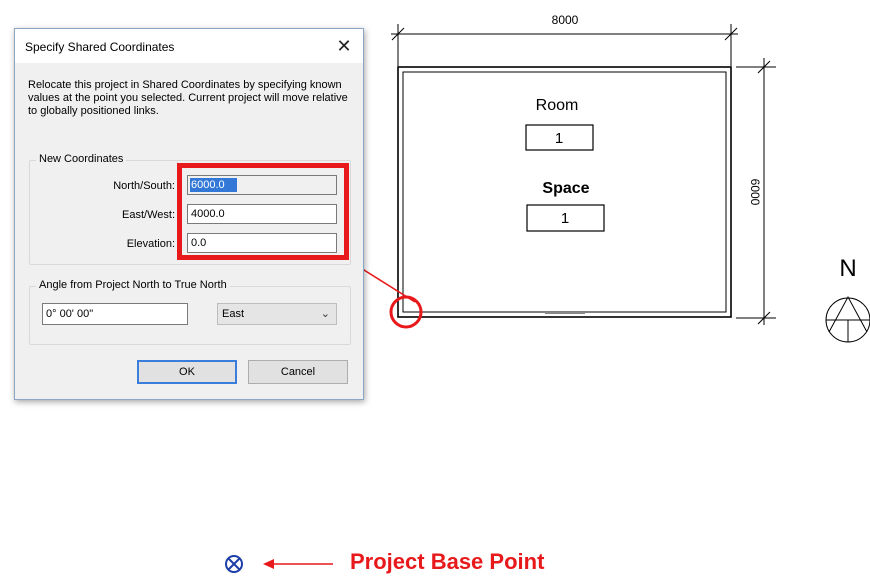  What do you see at coordinates (565, 20) in the screenshot?
I see `width-dimension-text: 8000` at bounding box center [565, 20].